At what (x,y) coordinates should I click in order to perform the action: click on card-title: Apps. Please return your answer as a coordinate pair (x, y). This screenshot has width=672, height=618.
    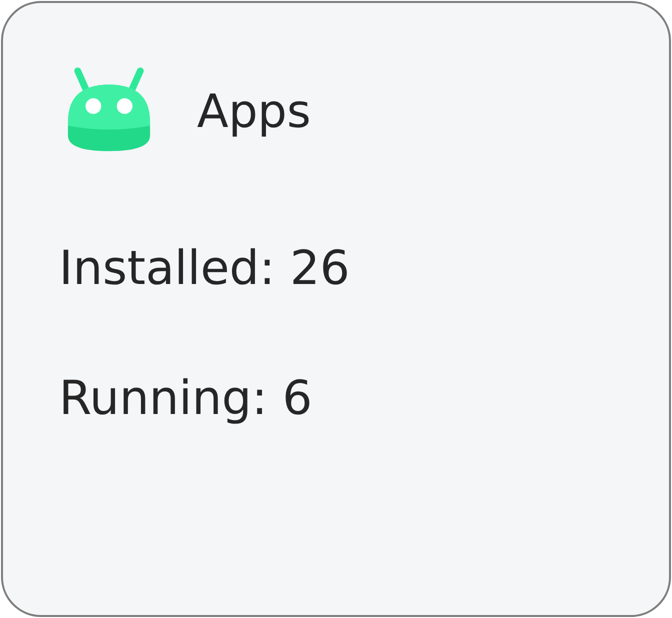
    Looking at the image, I should click on (254, 111).